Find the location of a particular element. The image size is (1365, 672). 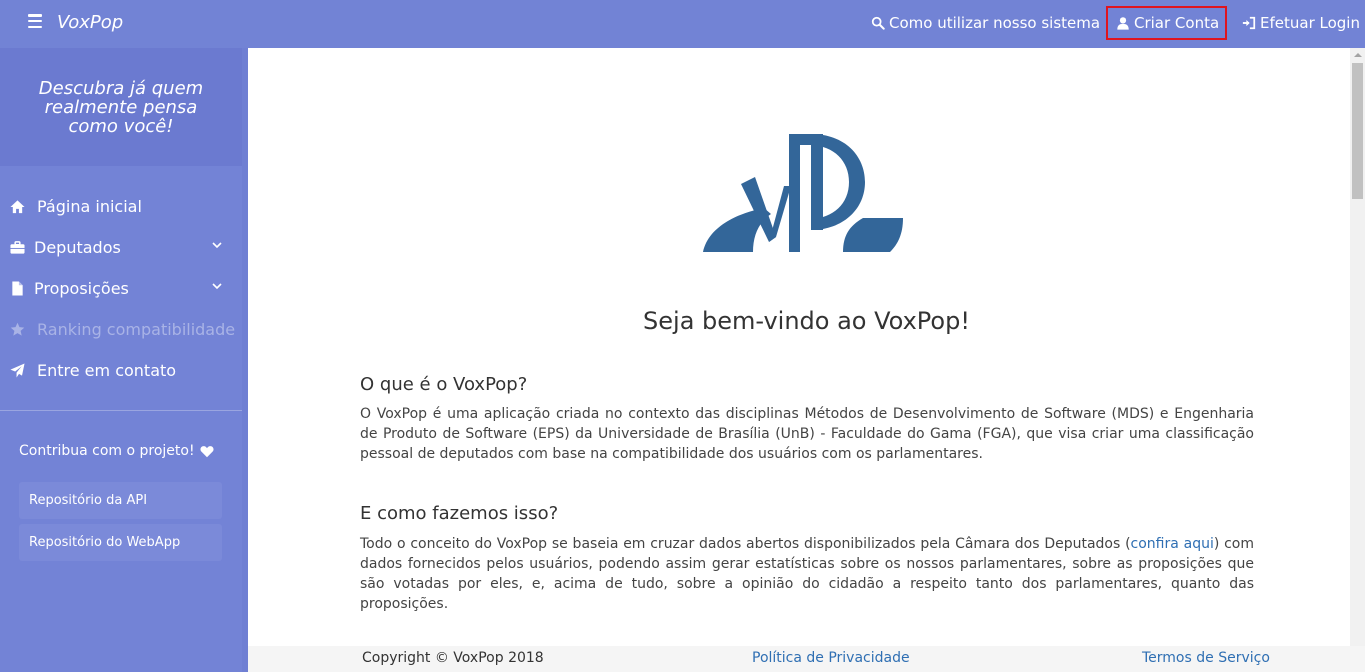

star-icon is located at coordinates (17, 330).